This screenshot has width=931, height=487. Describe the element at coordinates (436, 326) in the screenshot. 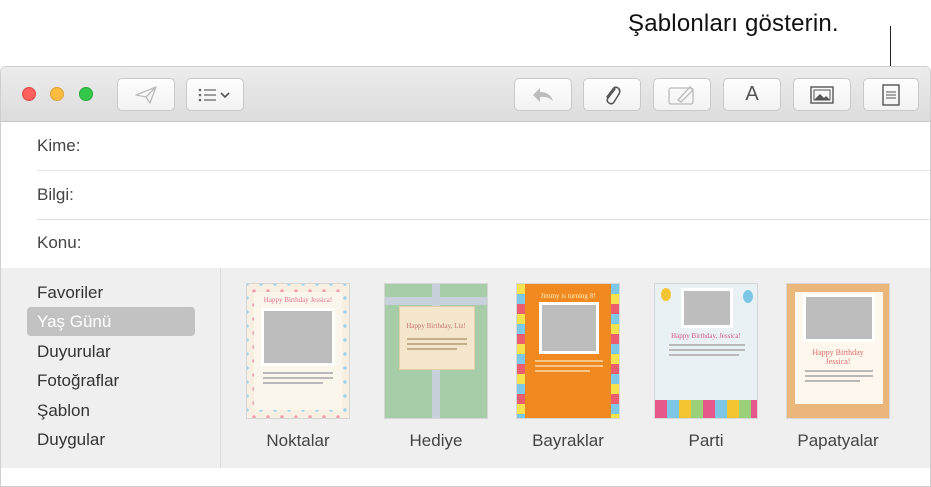

I see `thumb-title: Happy Birthday, Liz!` at that location.